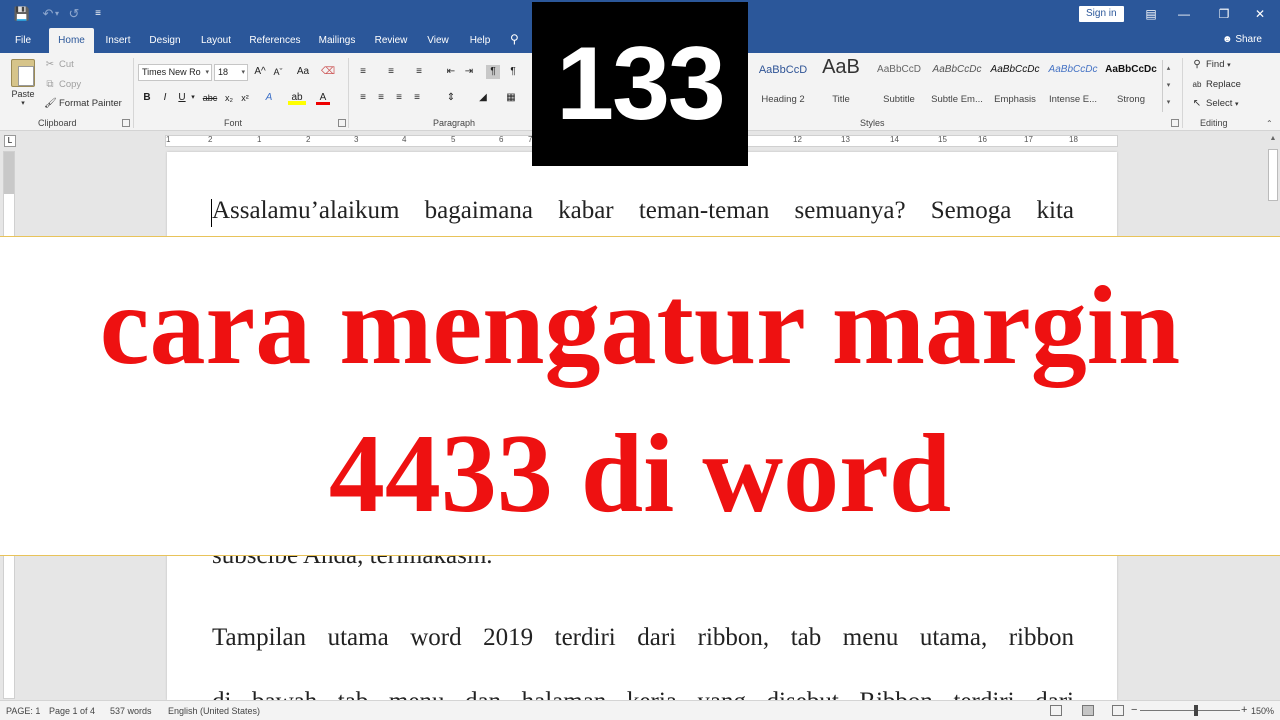 This screenshot has height=720, width=1280. Describe the element at coordinates (363, 98) in the screenshot. I see `align-left-icon: ≡` at that location.